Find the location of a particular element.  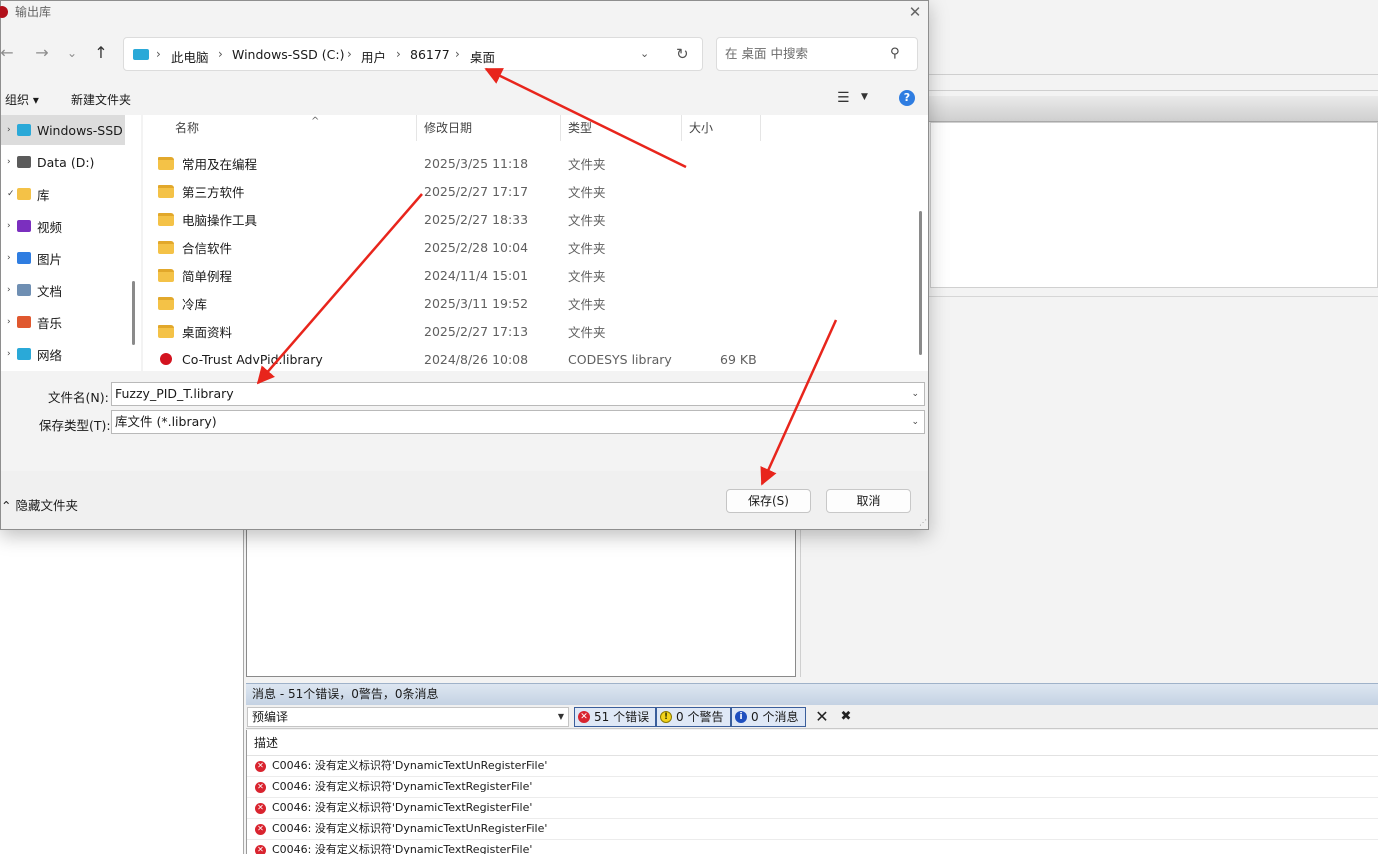

infos-count: 0 个消息 is located at coordinates (775, 717).